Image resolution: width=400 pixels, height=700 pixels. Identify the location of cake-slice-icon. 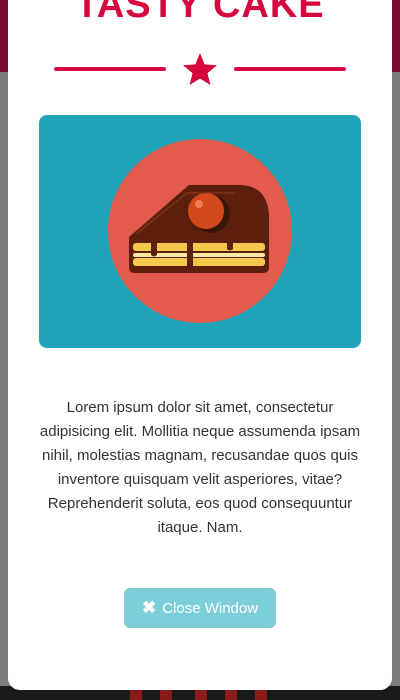
(200, 231).